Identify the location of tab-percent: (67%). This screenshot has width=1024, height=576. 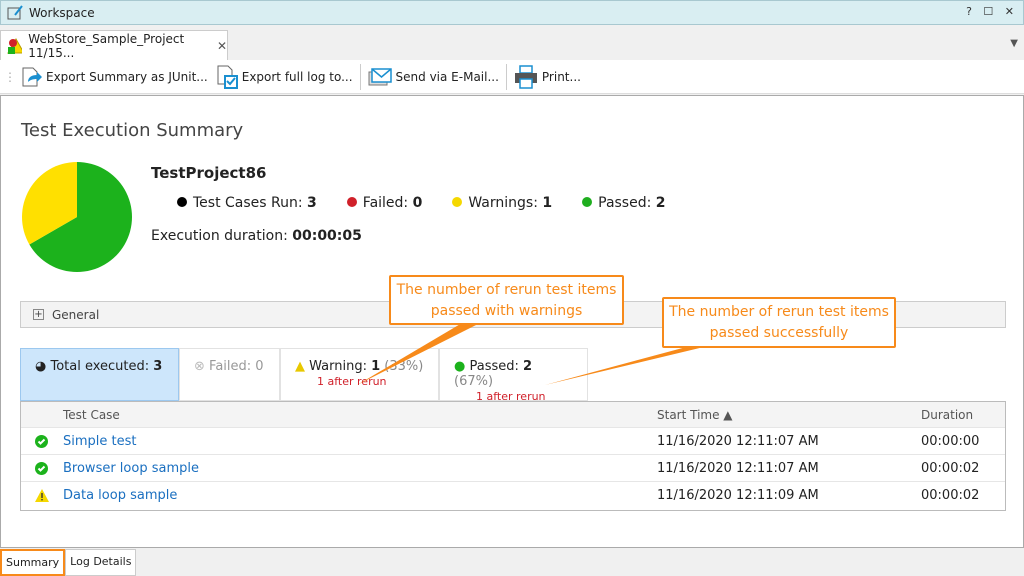
(474, 381).